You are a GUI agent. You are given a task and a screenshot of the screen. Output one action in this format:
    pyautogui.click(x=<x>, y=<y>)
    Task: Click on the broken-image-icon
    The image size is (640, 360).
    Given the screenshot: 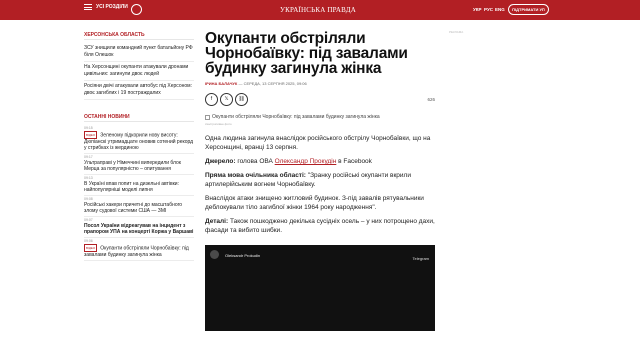 What is the action you would take?
    pyautogui.click(x=207, y=117)
    